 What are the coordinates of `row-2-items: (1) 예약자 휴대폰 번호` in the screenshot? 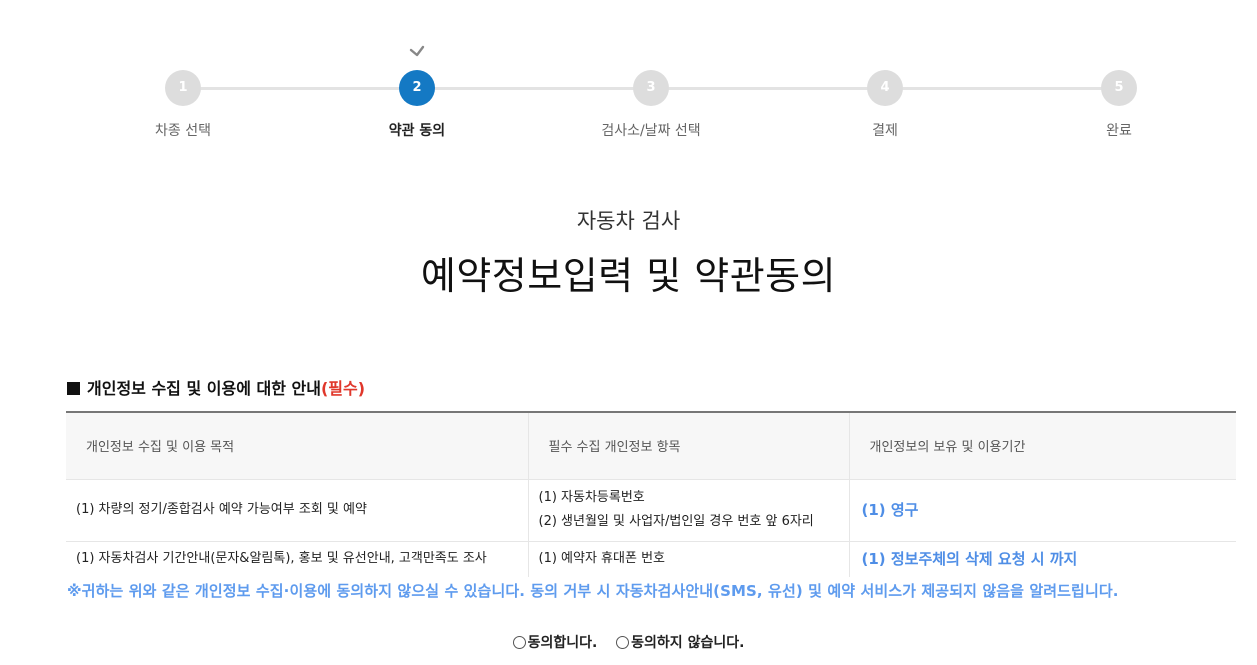 It's located at (688, 559).